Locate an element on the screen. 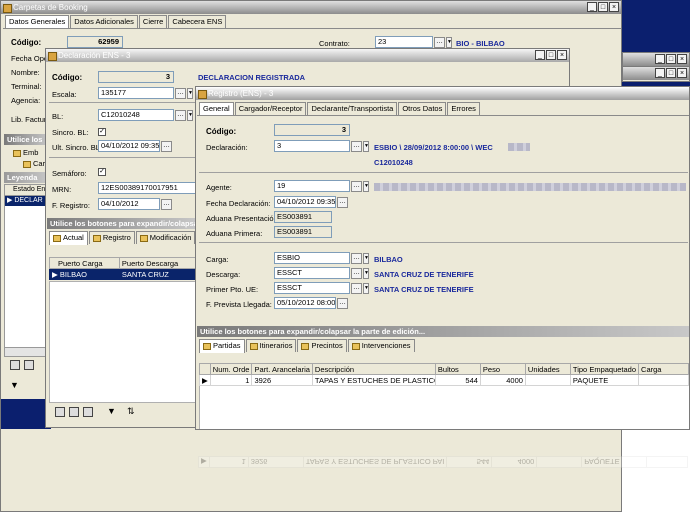  left-item-emb: Emb is located at coordinates (25, 152).